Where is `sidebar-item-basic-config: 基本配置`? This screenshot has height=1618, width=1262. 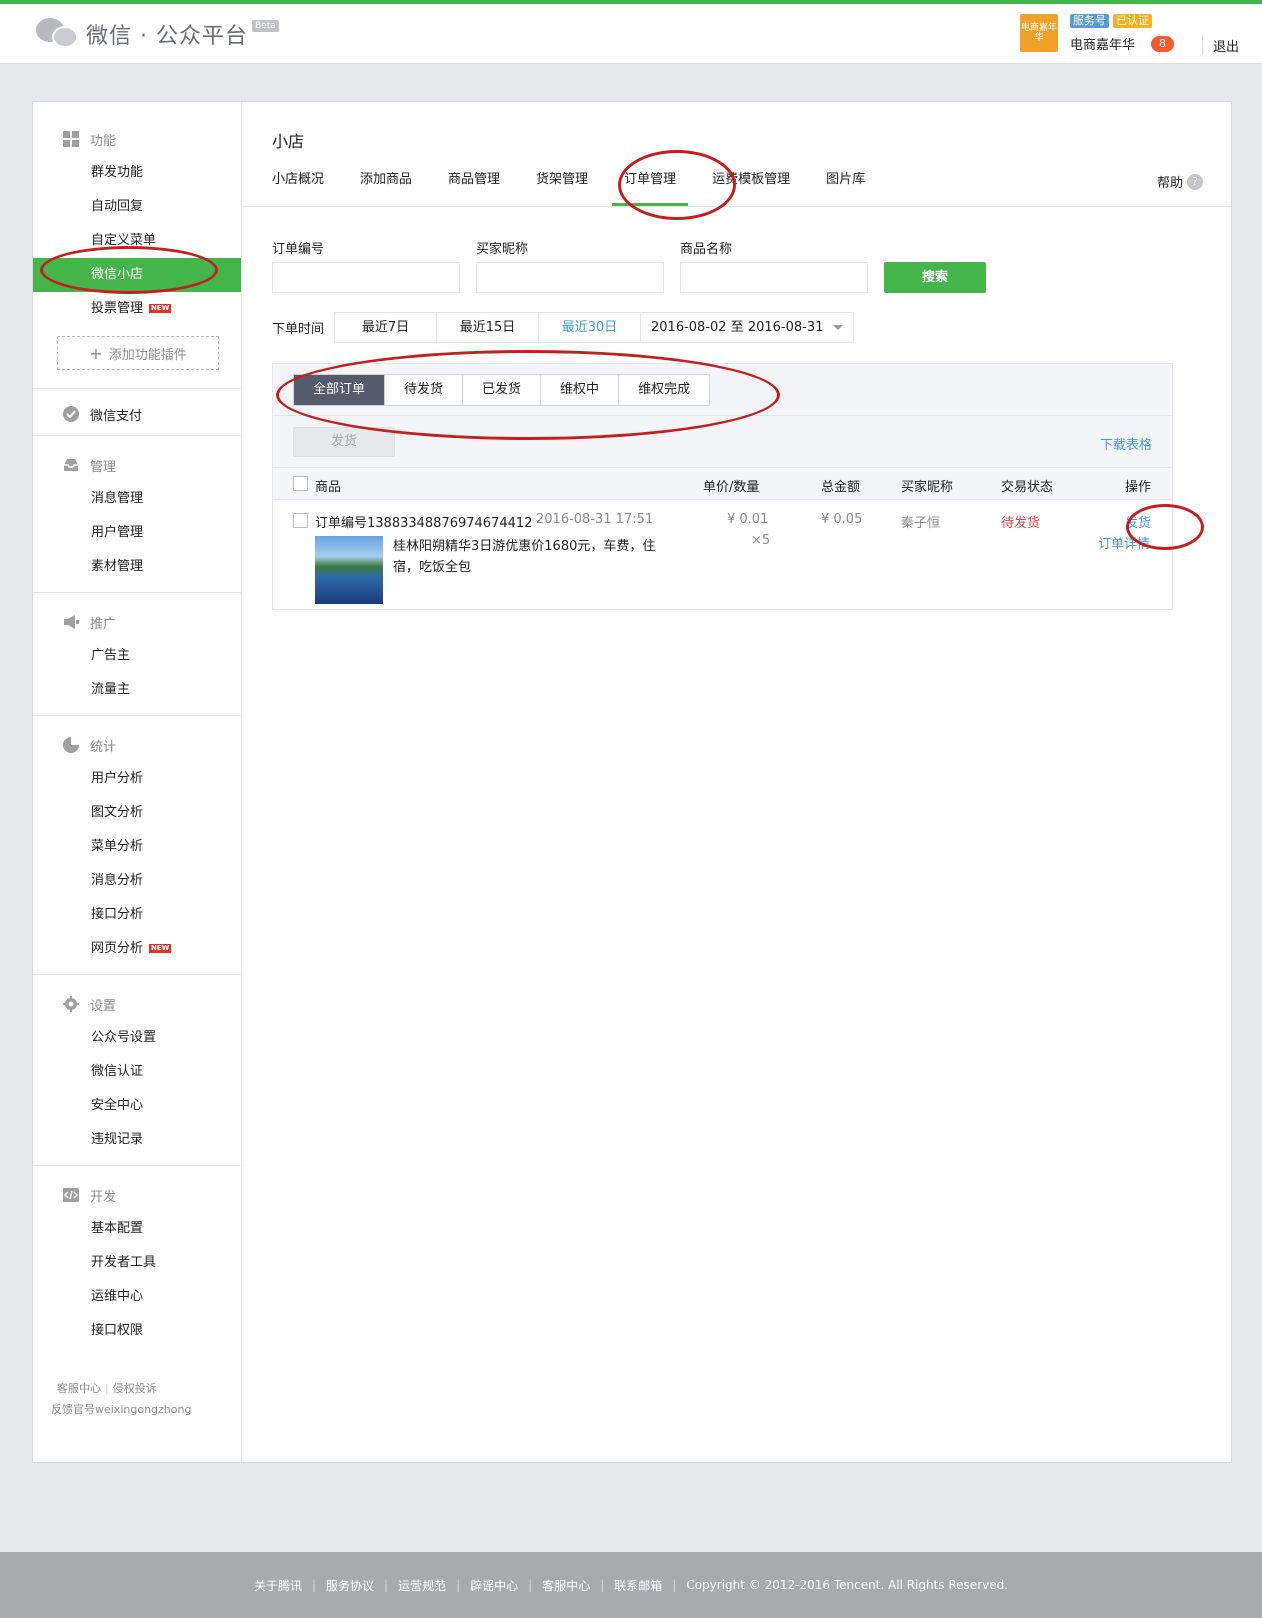 sidebar-item-basic-config: 基本配置 is located at coordinates (137, 1229).